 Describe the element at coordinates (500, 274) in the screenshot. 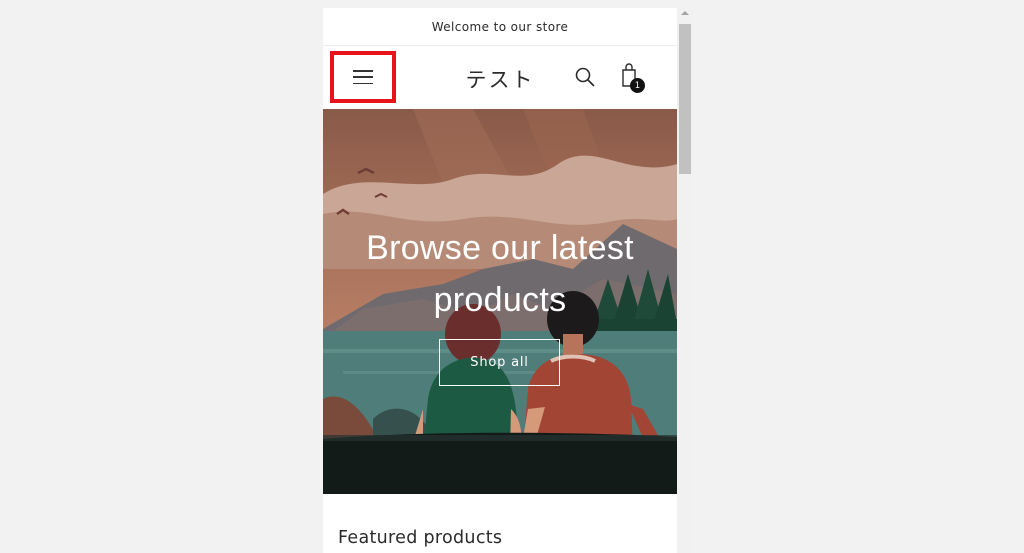

I see `hero-heading: Browse our latest products` at that location.